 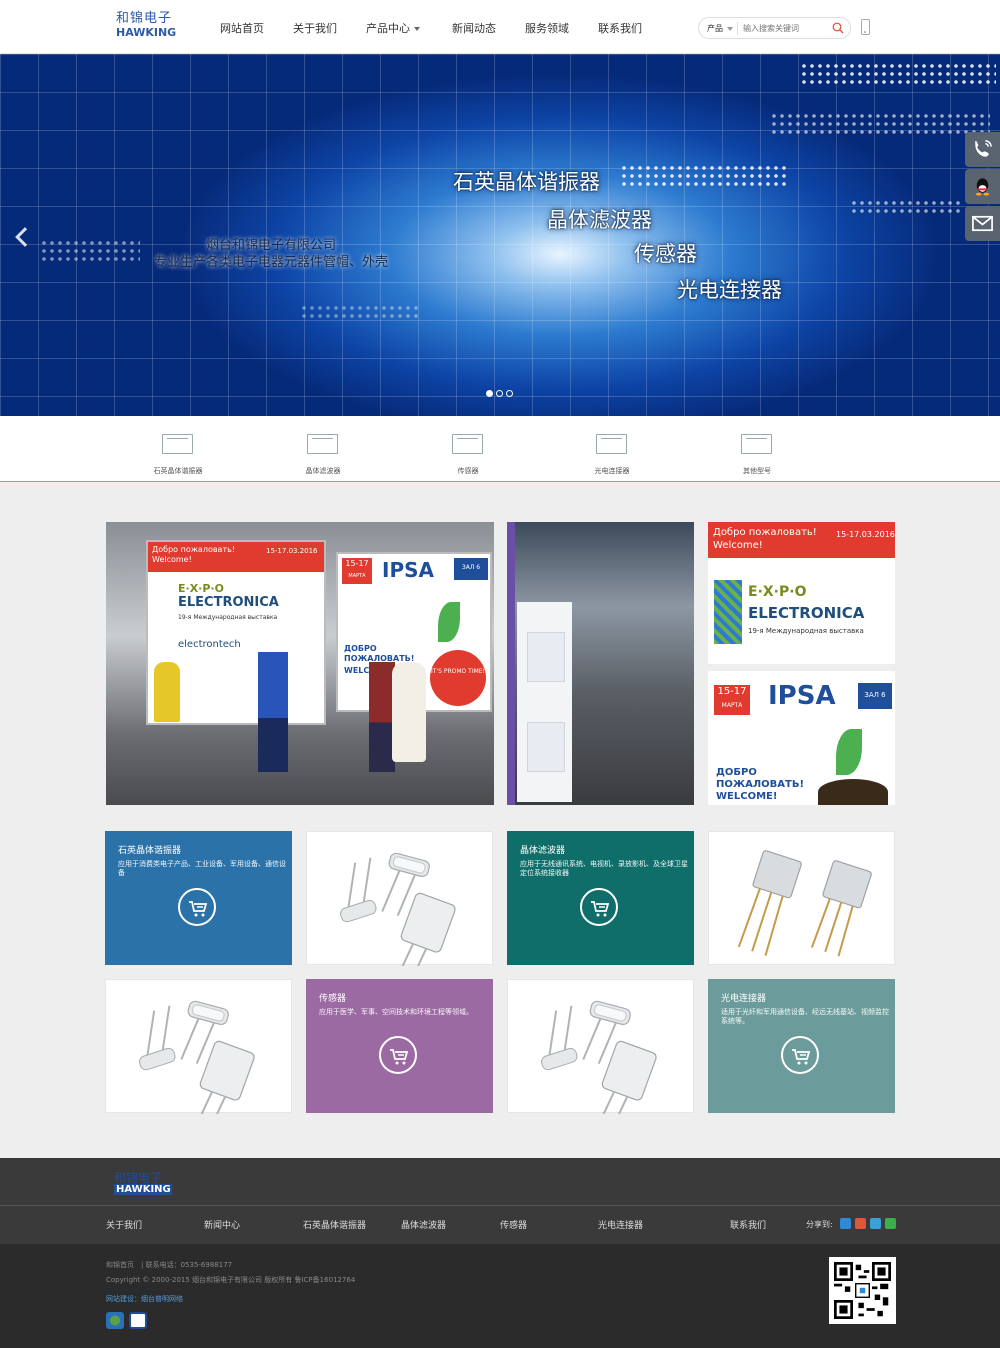 I want to click on product-title: 传感器, so click(x=333, y=999).